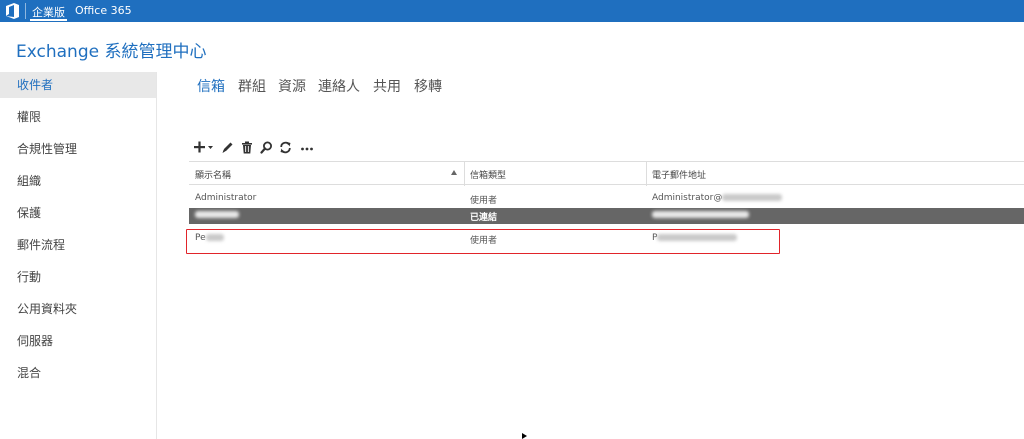 This screenshot has width=1024, height=439. I want to click on tab-groups: 群組, so click(252, 86).